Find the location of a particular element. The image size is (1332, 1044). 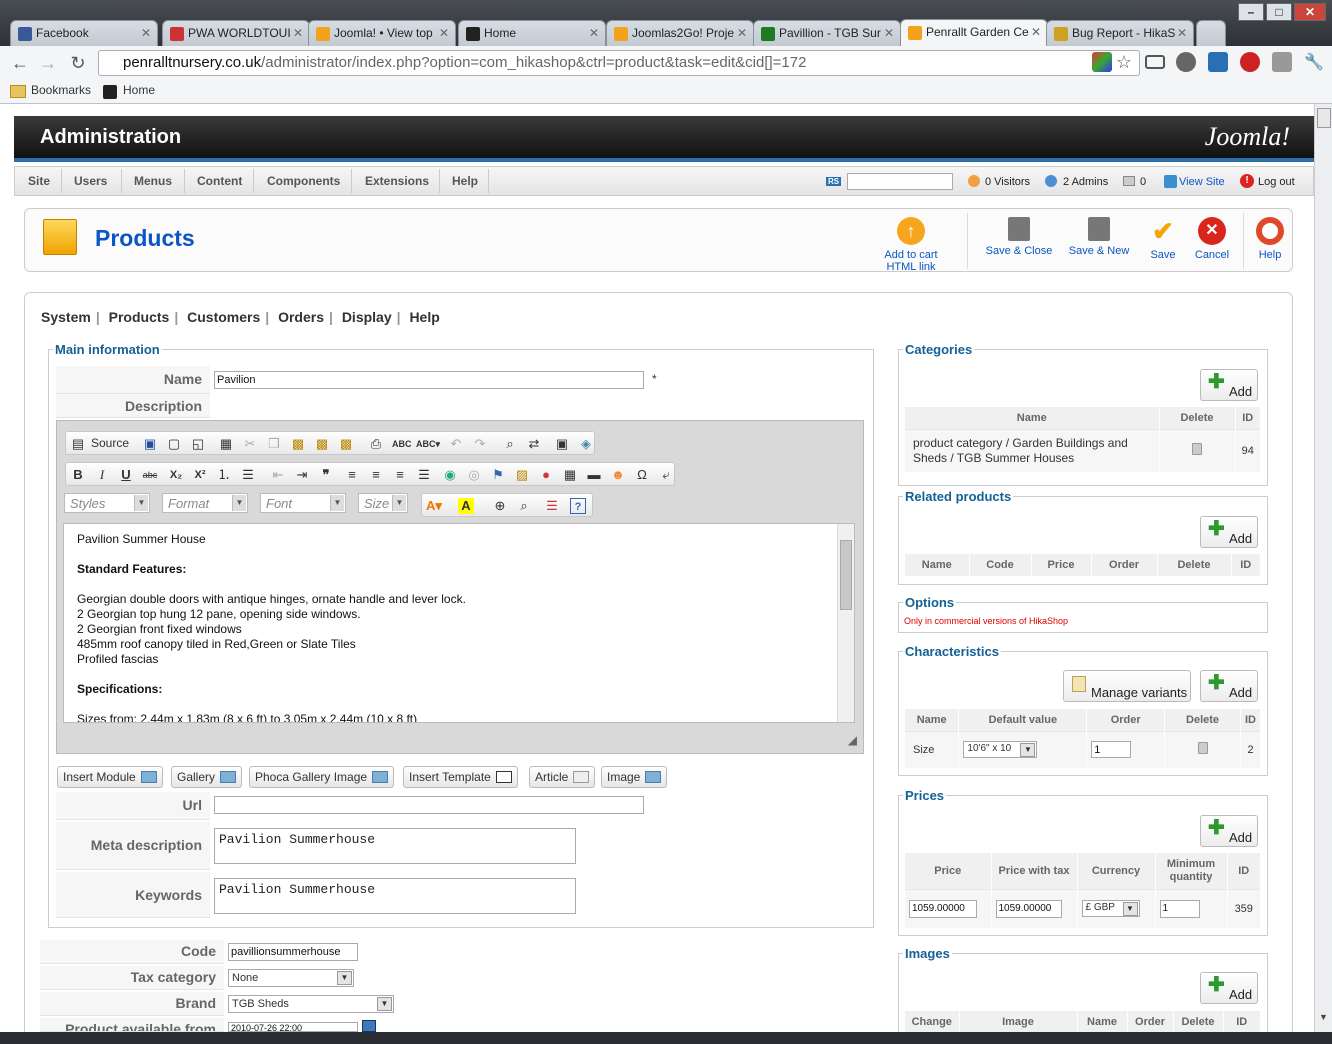

new-tab-button is located at coordinates (1211, 33).